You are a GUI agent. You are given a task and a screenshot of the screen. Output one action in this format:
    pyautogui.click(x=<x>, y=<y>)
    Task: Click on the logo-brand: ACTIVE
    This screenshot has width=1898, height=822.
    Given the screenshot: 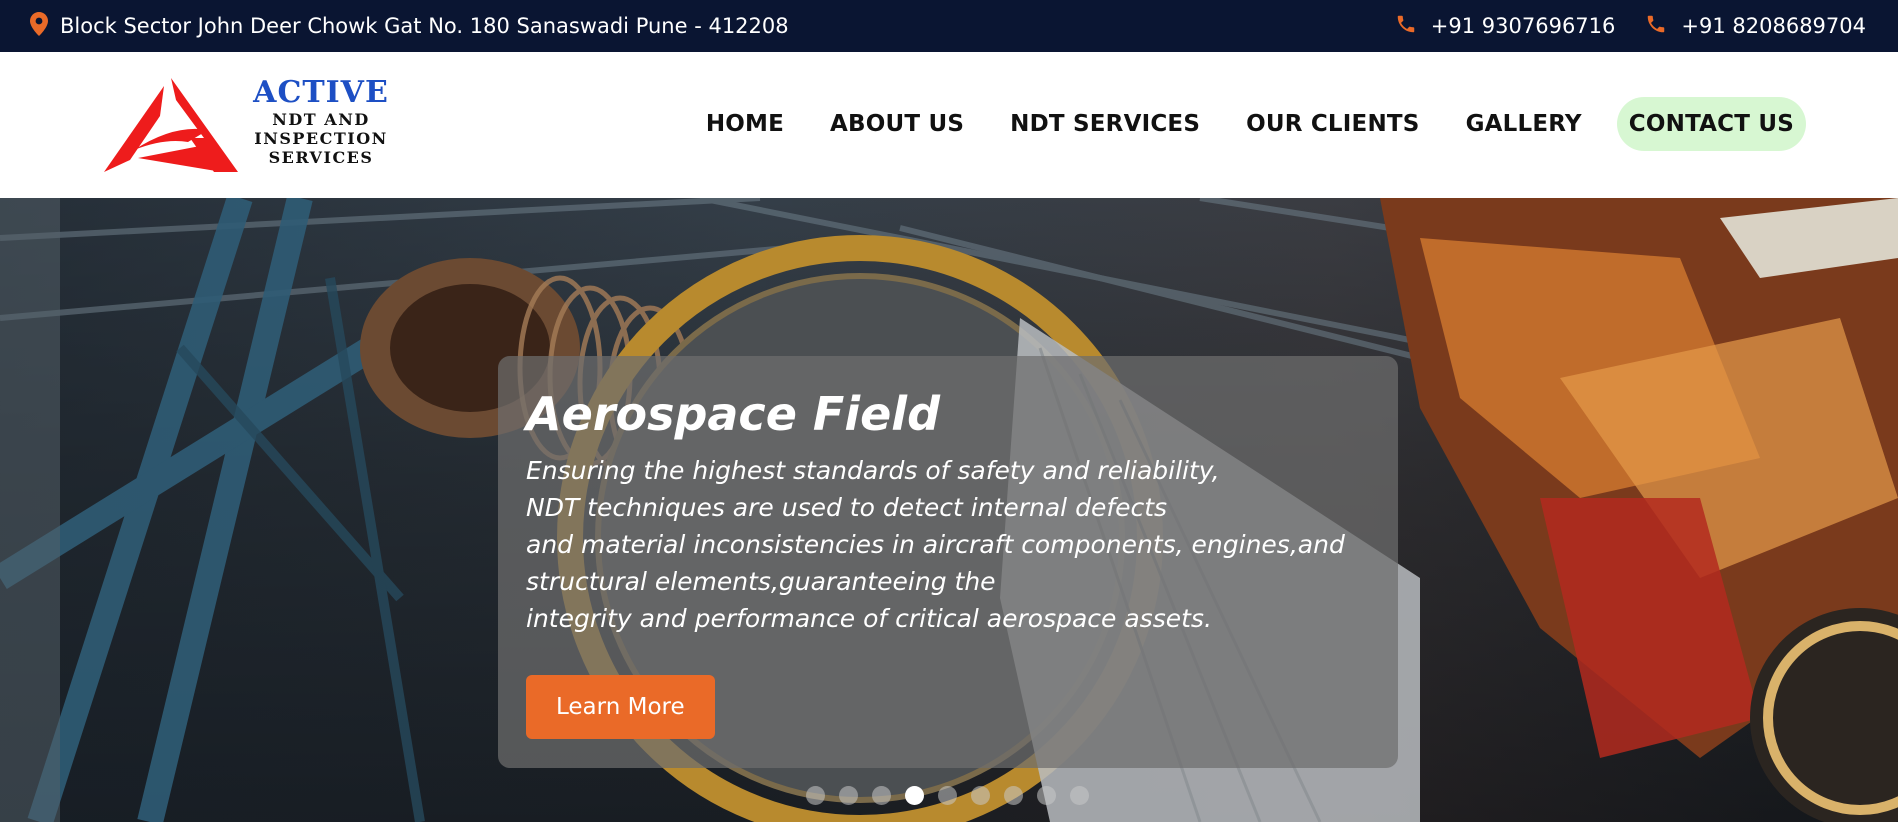 What is the action you would take?
    pyautogui.click(x=321, y=92)
    